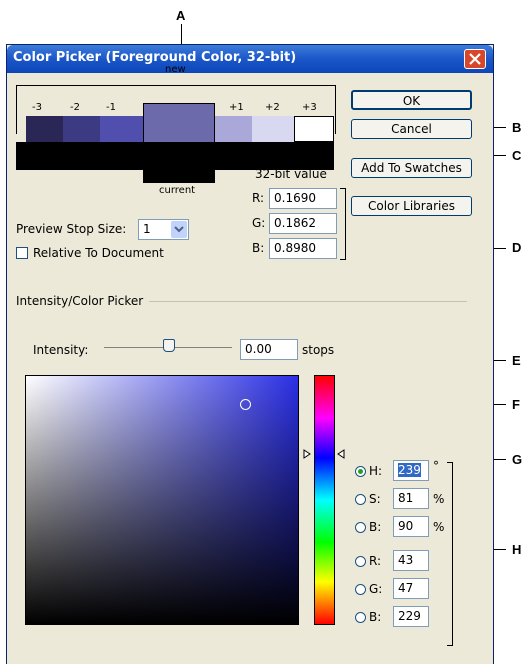 The image size is (528, 664). Describe the element at coordinates (411, 616) in the screenshot. I see `b2-field: 229` at that location.